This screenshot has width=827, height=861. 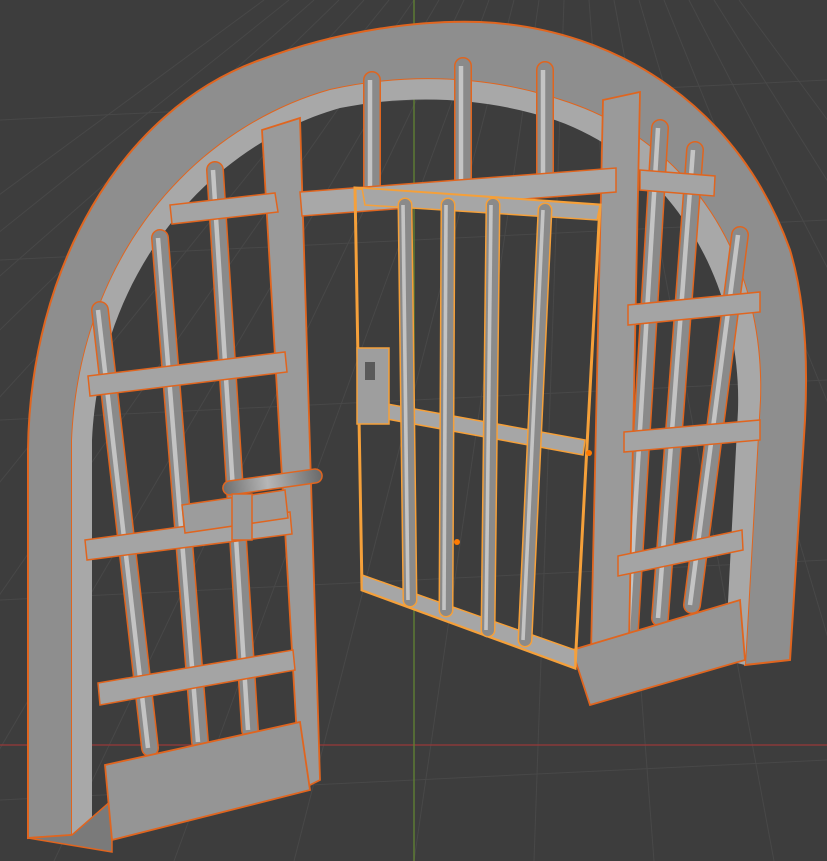 What do you see at coordinates (457, 542) in the screenshot?
I see `door-origin-point` at bounding box center [457, 542].